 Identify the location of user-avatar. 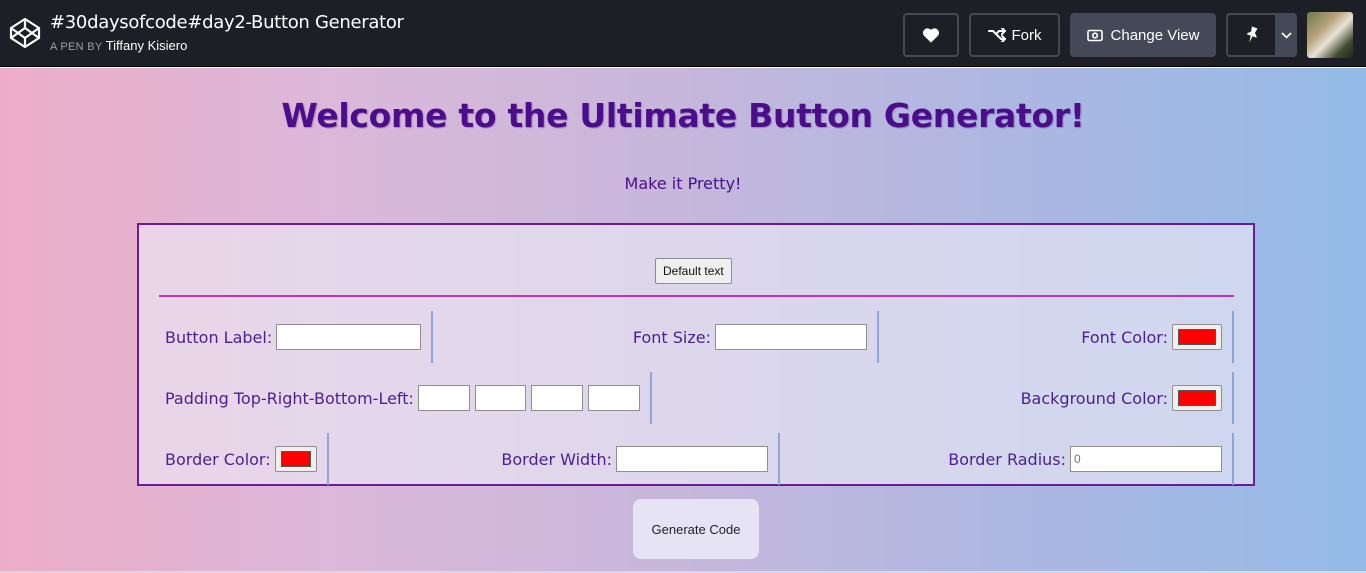
(1330, 35).